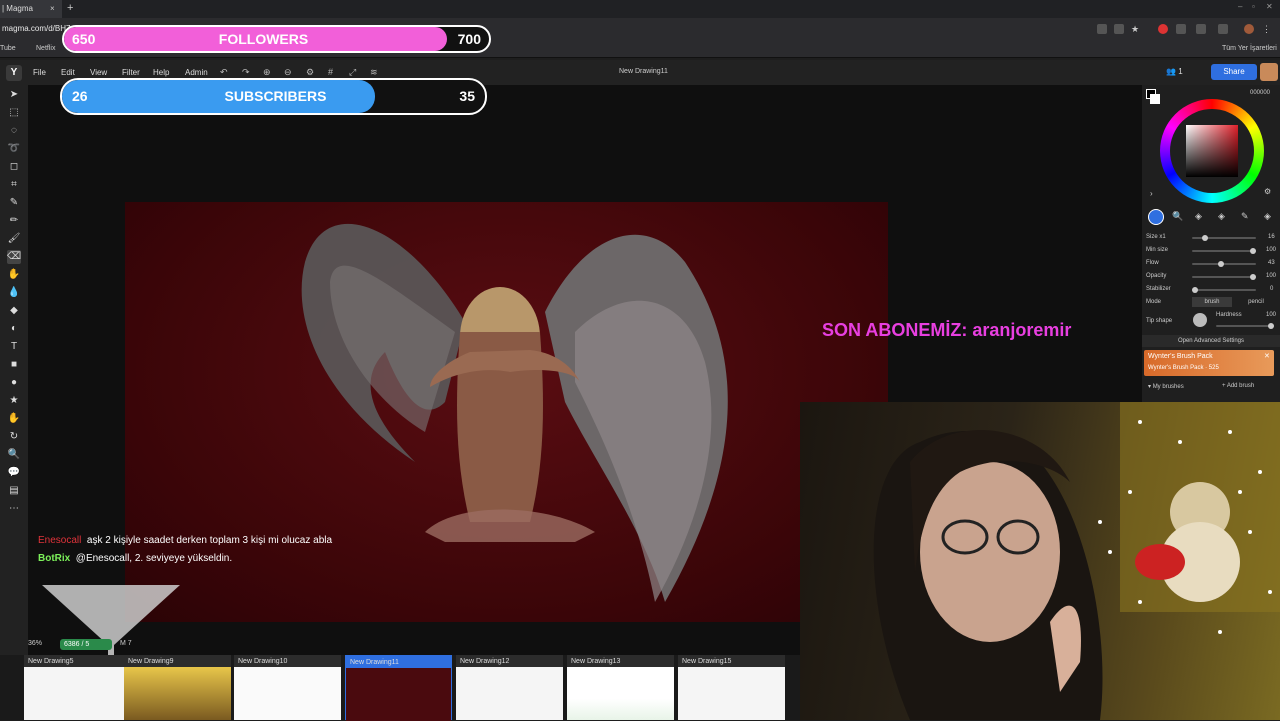 The height and width of the screenshot is (721, 1280). Describe the element at coordinates (1271, 263) in the screenshot. I see `flow-value: 43` at that location.